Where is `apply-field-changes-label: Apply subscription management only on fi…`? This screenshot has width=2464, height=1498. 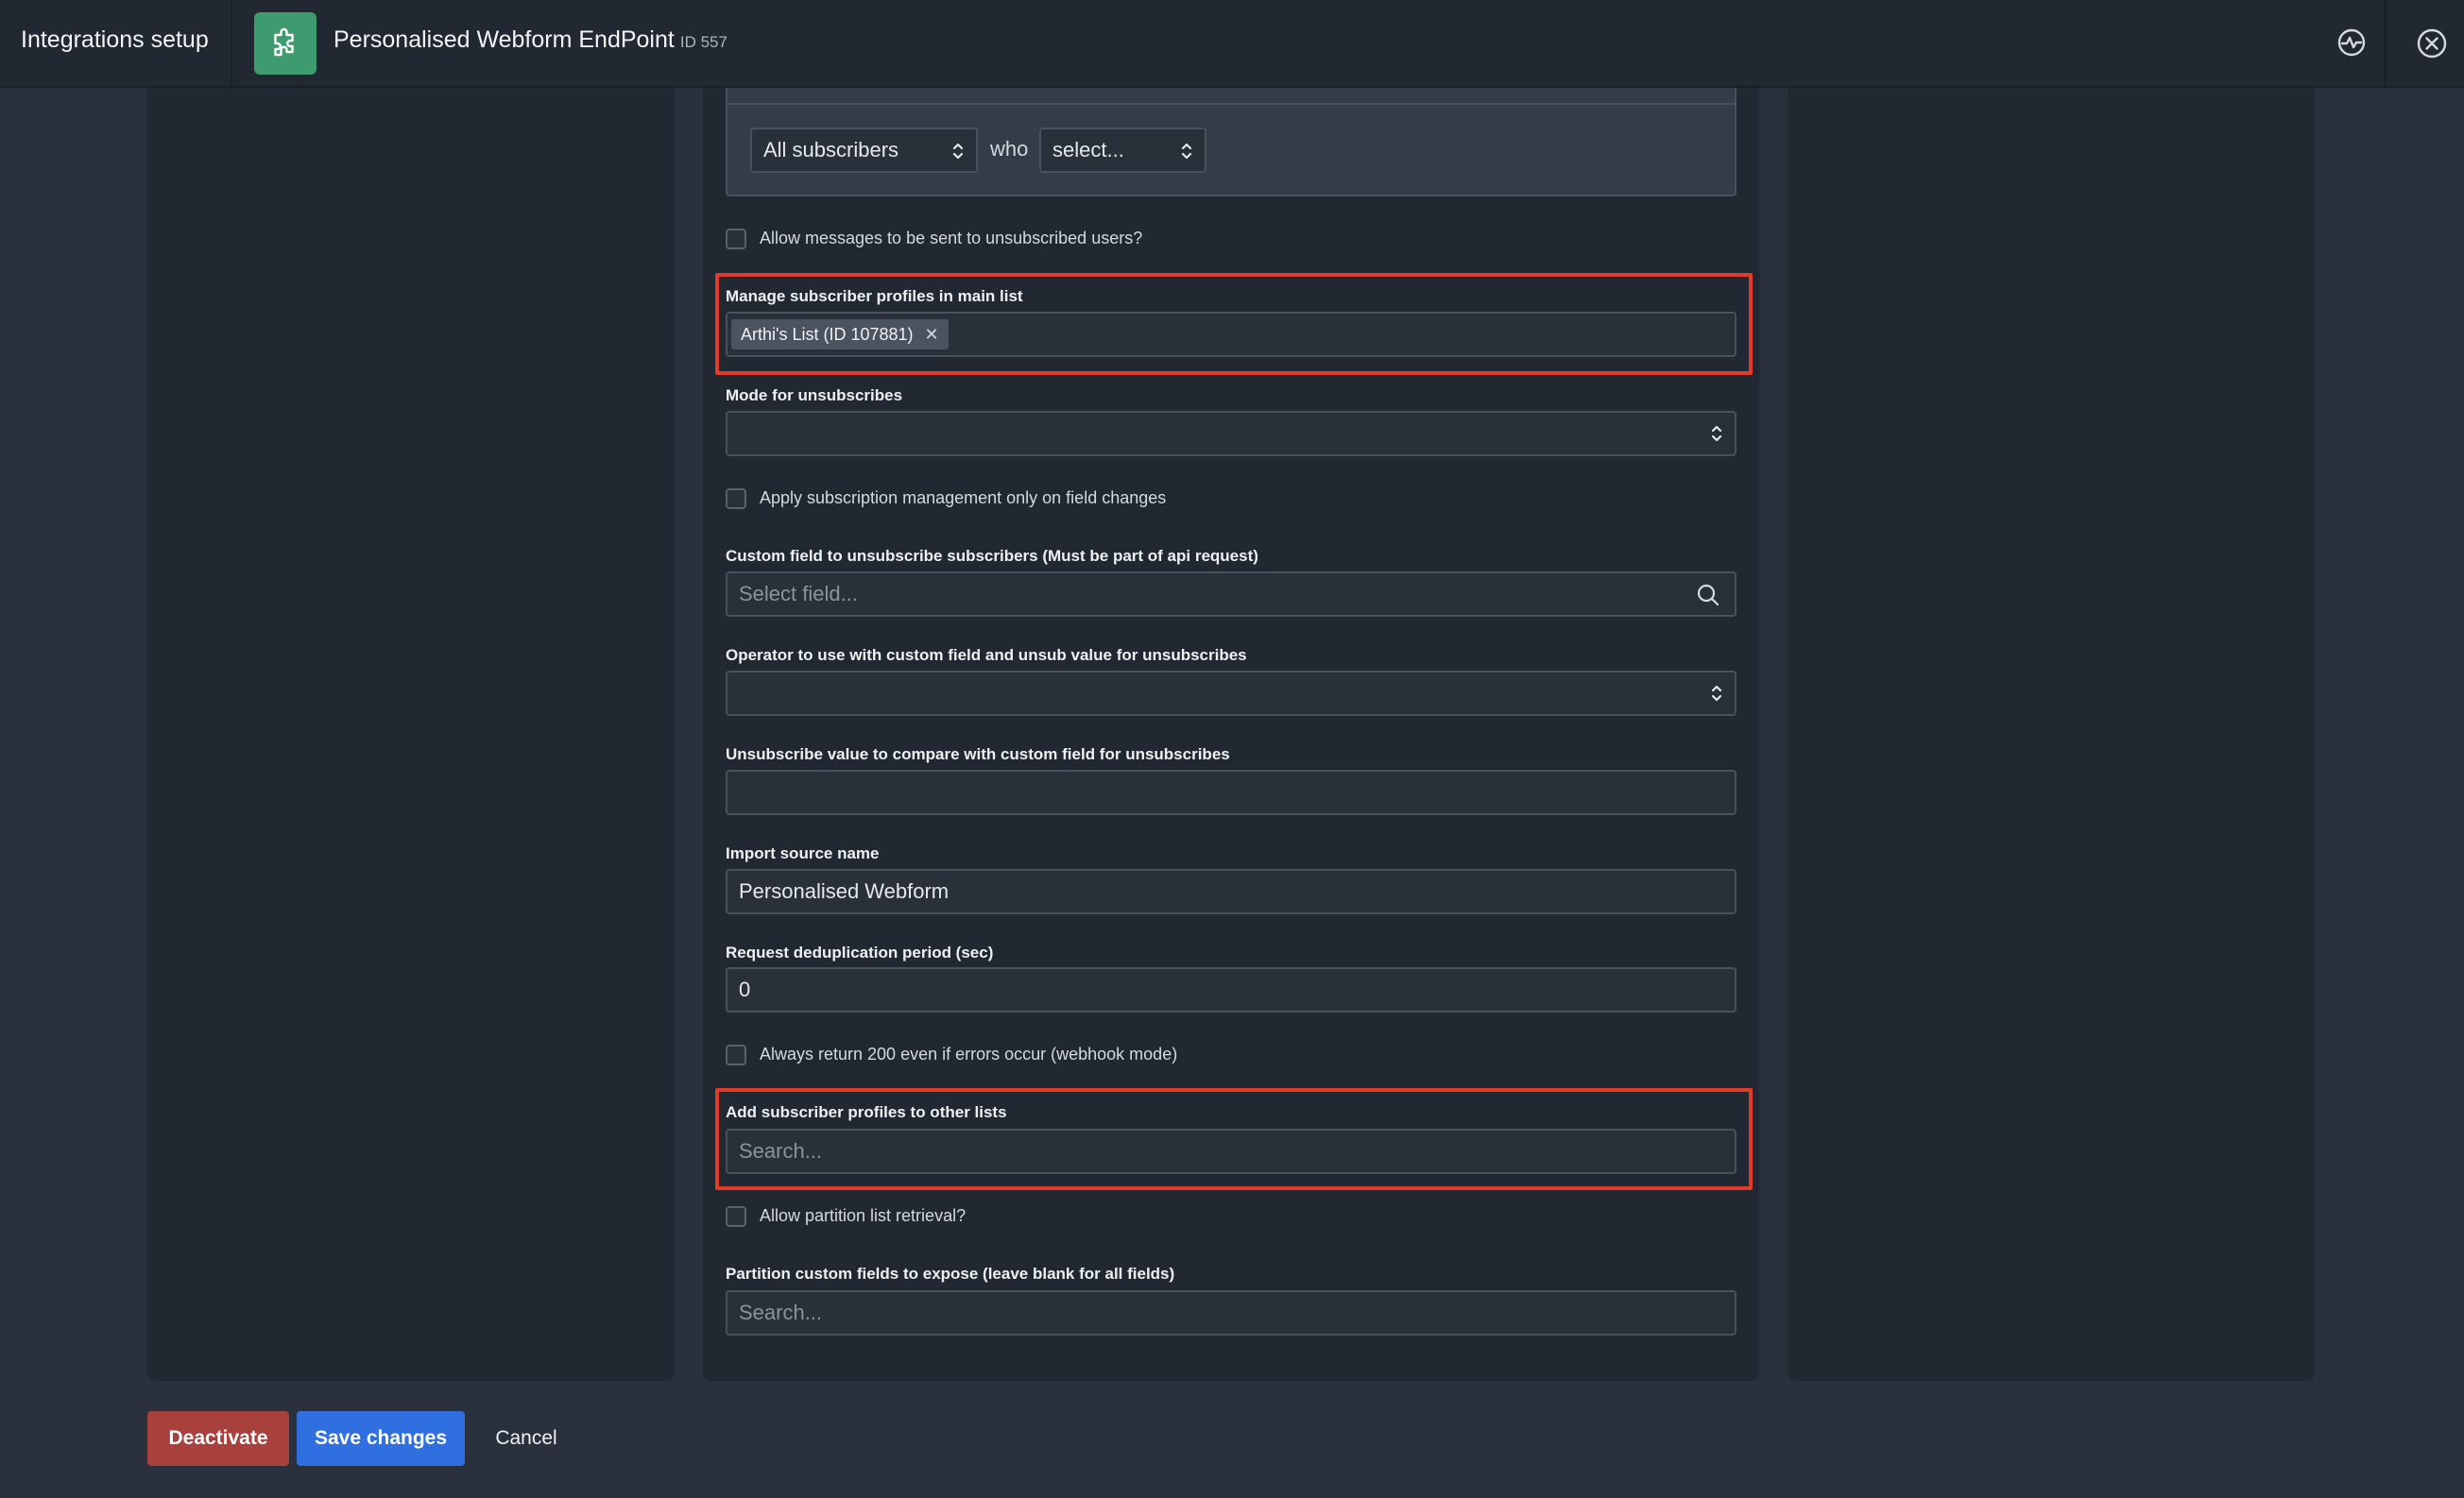 apply-field-changes-label: Apply subscription management only on fi… is located at coordinates (963, 497).